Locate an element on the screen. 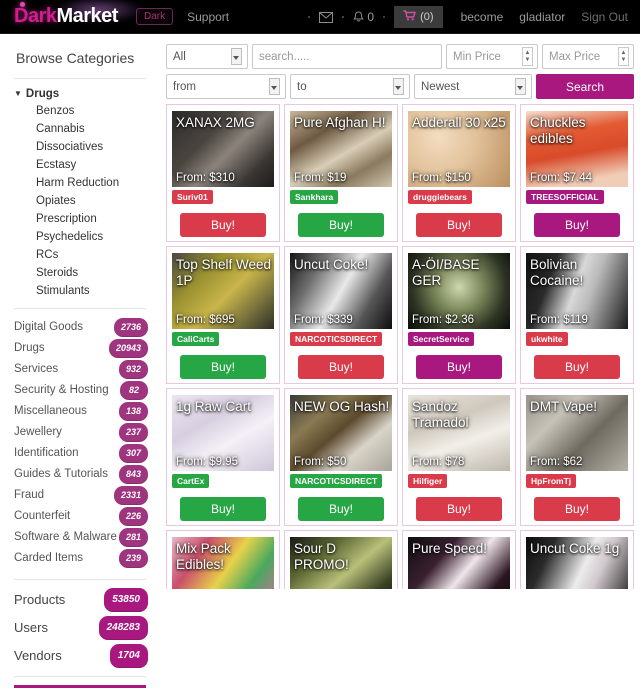 The width and height of the screenshot is (640, 688). dark-badge: Dark is located at coordinates (154, 16).